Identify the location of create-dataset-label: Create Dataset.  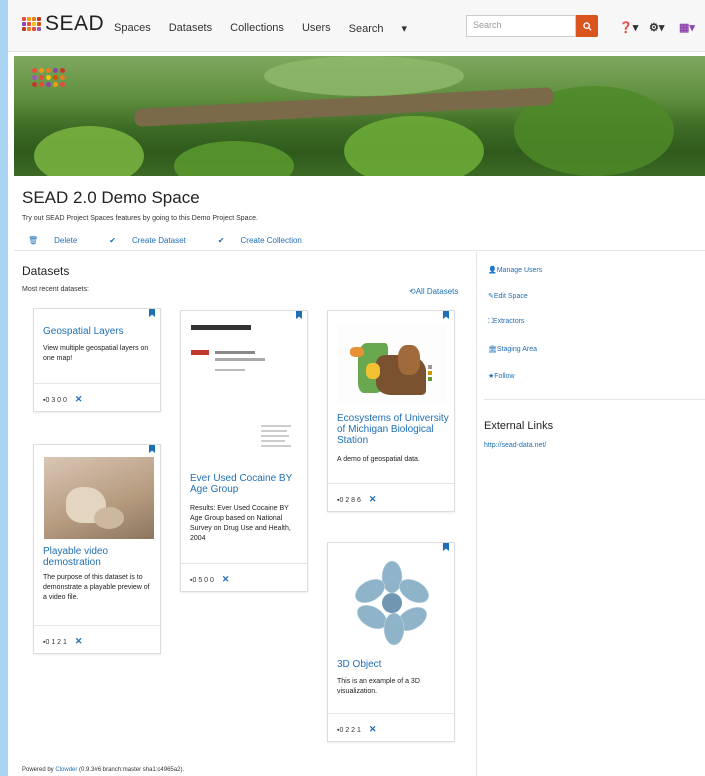
(158, 240).